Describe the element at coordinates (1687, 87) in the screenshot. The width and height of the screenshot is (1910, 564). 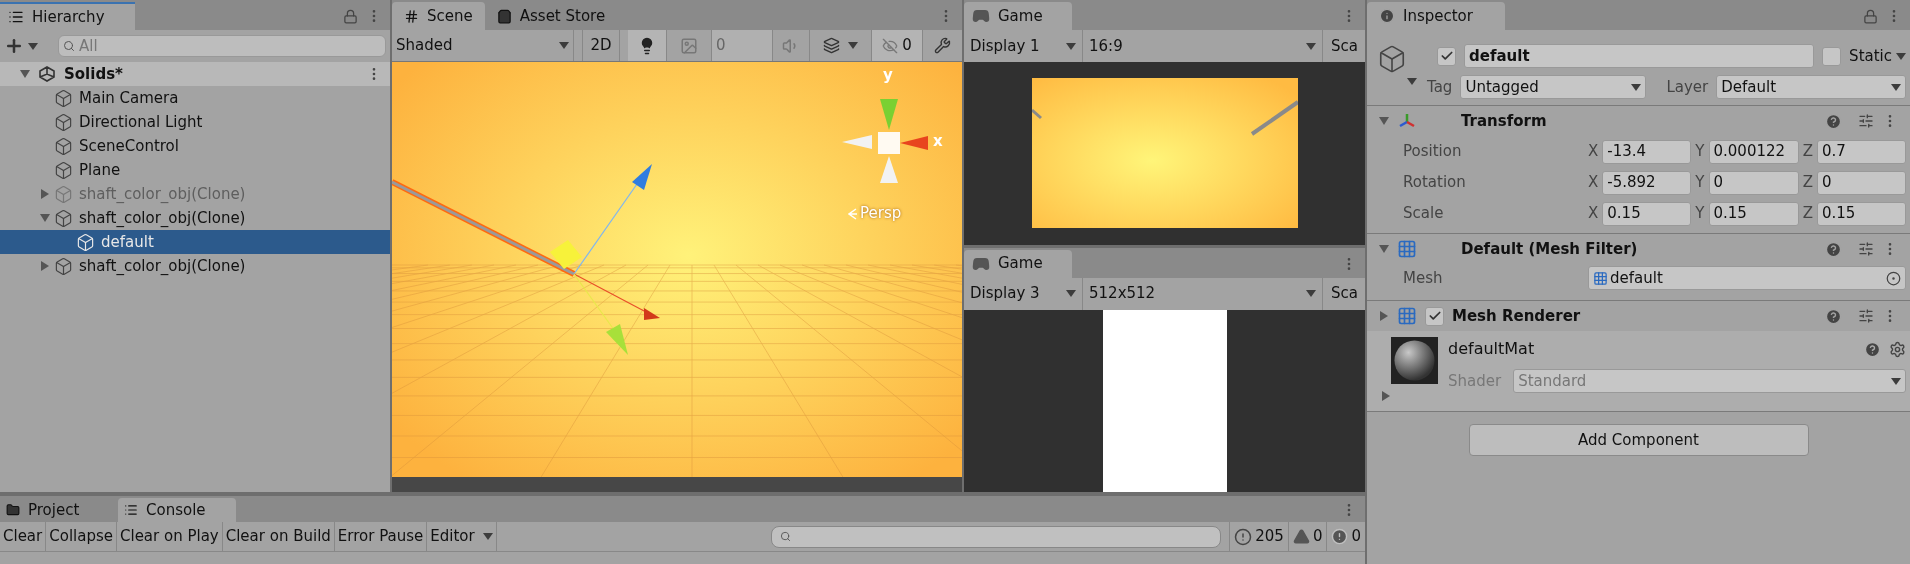
I see `field-label: Layer` at that location.